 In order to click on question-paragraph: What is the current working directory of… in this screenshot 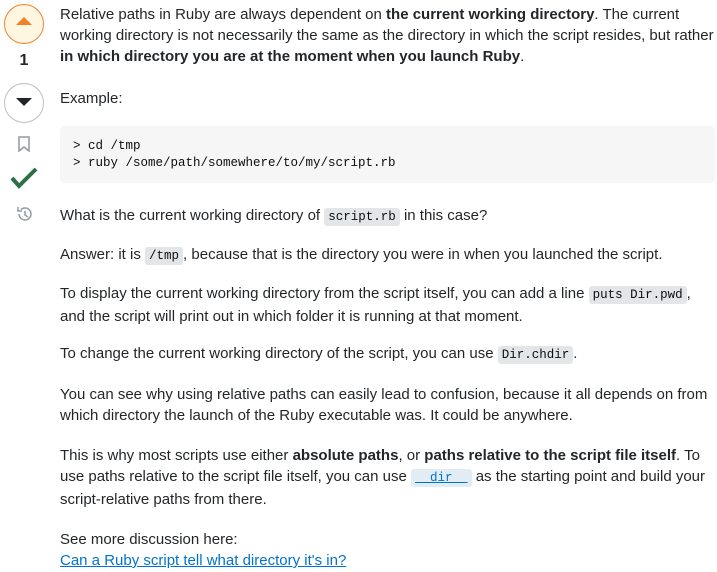, I will do `click(274, 216)`.